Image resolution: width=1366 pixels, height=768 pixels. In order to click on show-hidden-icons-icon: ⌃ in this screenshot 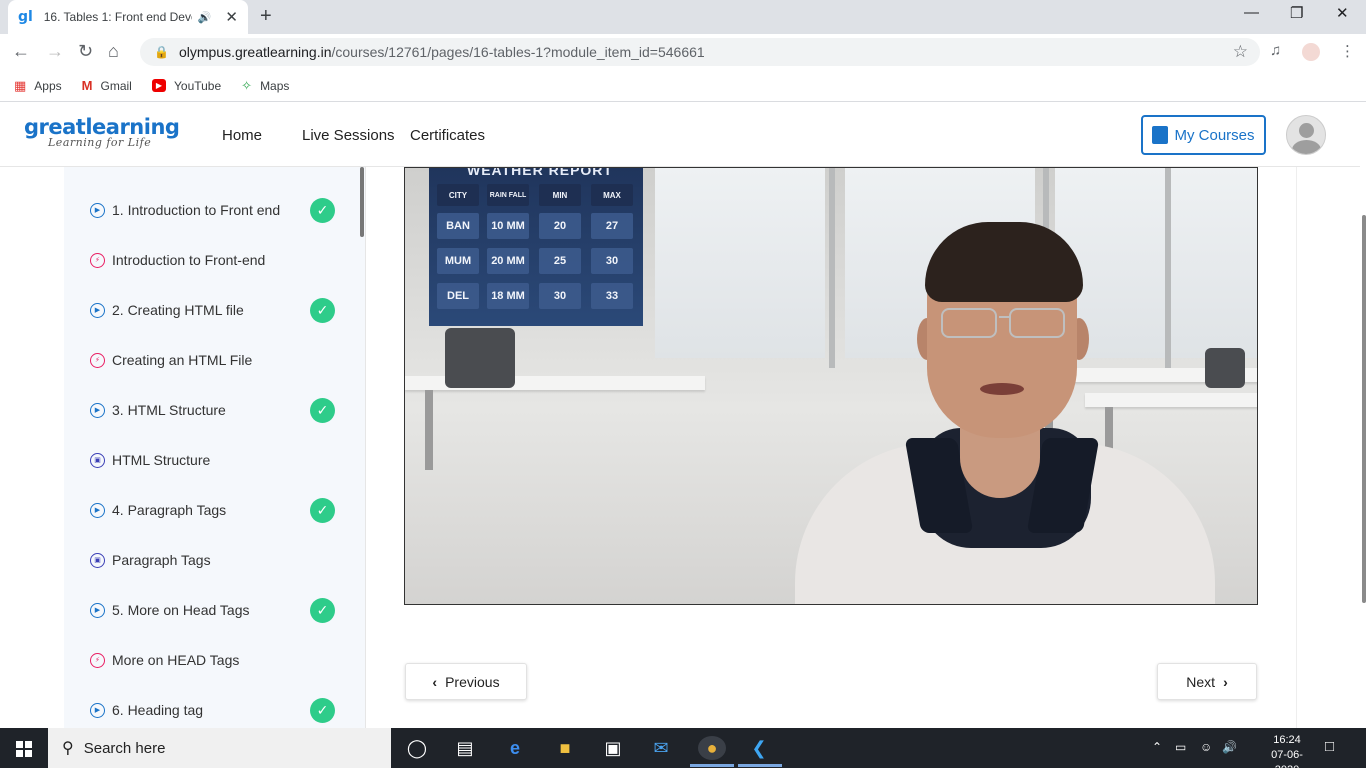, I will do `click(1157, 747)`.